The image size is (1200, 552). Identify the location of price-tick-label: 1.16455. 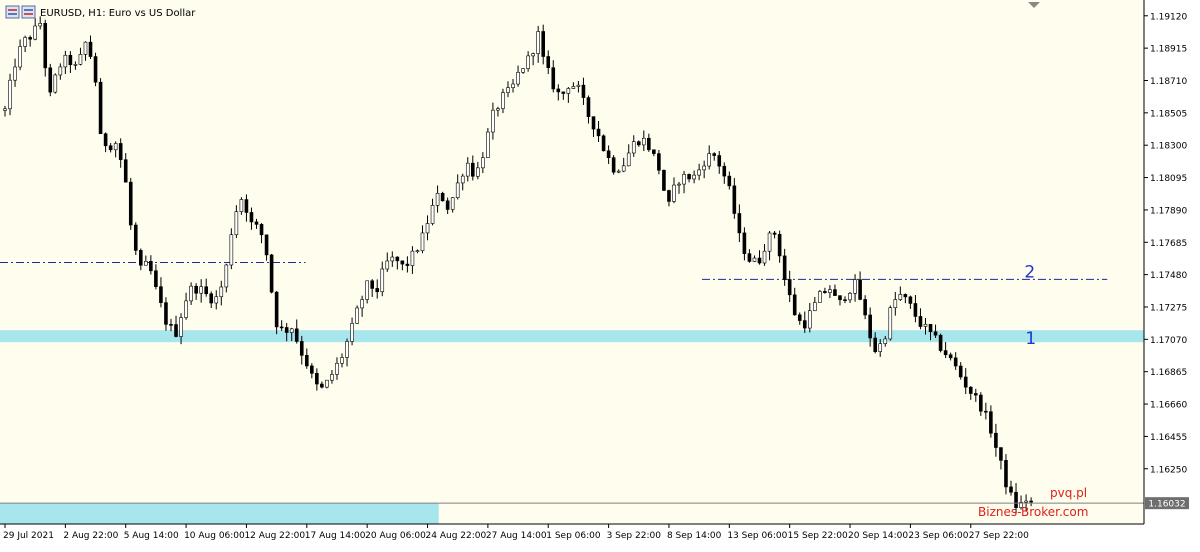
(1168, 438).